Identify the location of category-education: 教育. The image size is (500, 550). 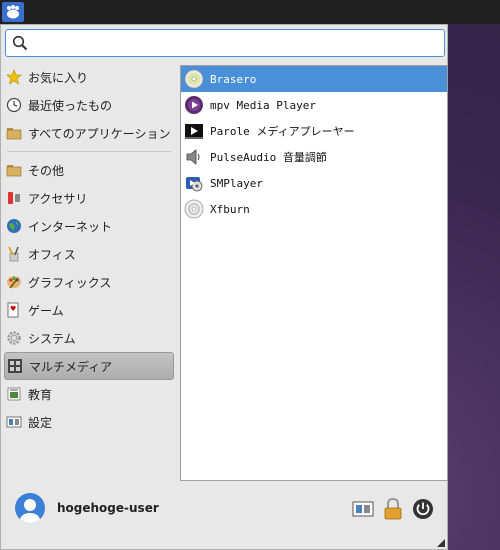
(89, 394).